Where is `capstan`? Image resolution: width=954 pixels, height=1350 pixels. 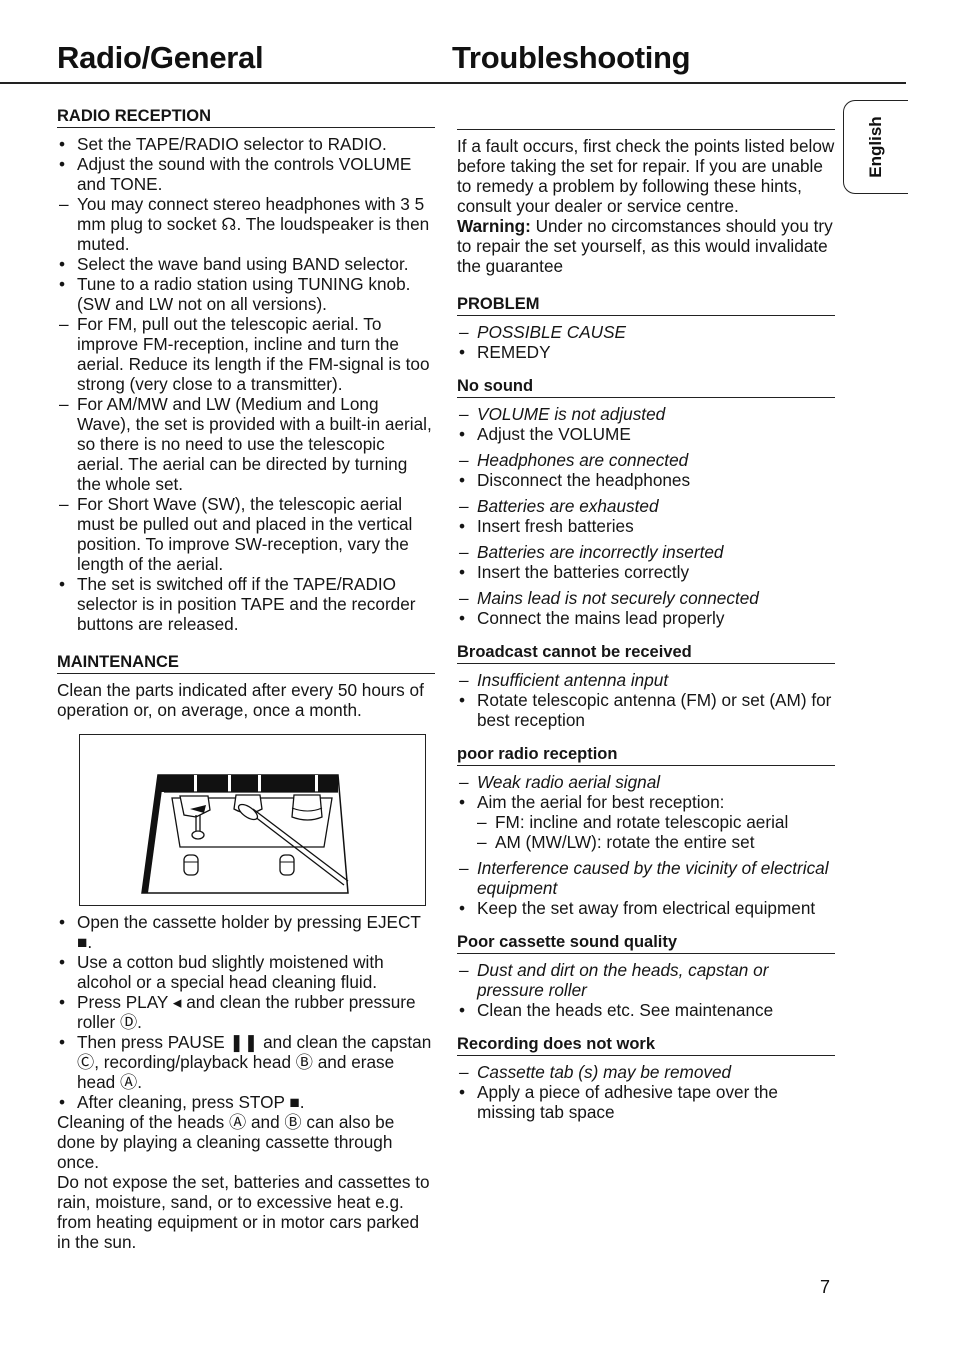 capstan is located at coordinates (198, 835).